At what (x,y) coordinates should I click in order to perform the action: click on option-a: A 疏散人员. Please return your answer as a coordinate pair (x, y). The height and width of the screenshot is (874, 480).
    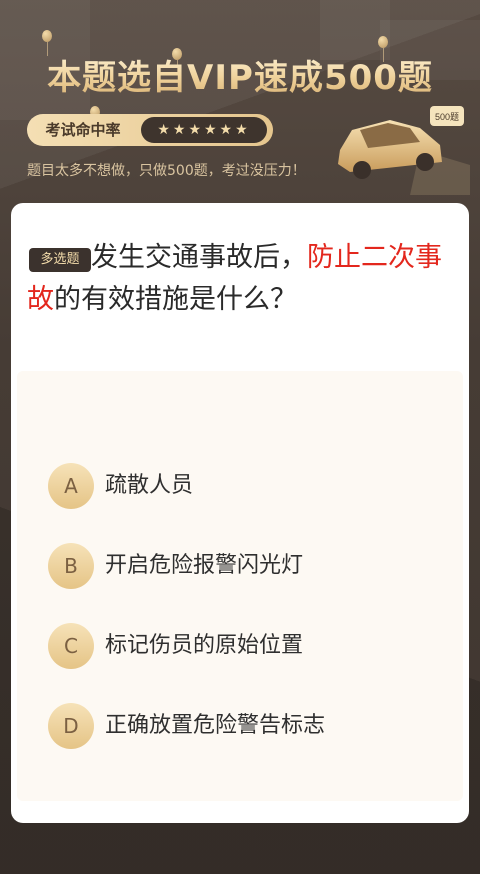
    Looking at the image, I should click on (248, 486).